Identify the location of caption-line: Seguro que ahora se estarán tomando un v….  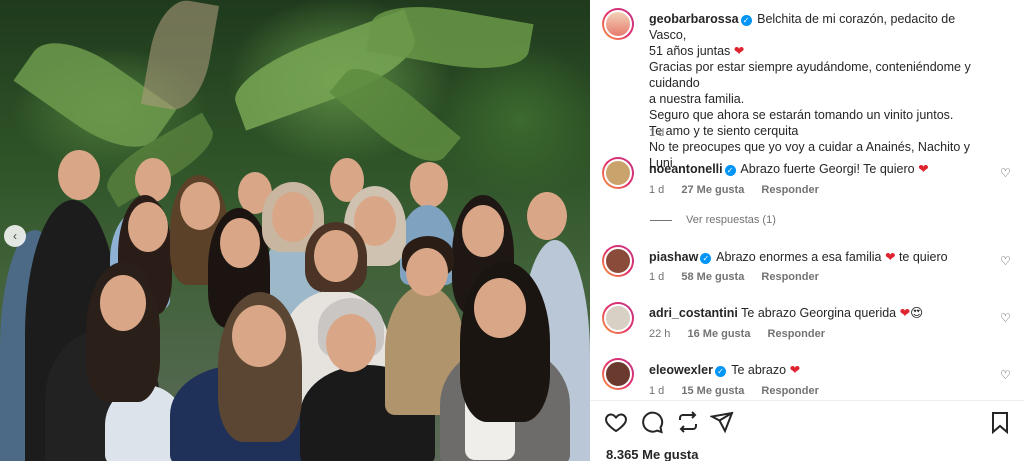
(801, 115).